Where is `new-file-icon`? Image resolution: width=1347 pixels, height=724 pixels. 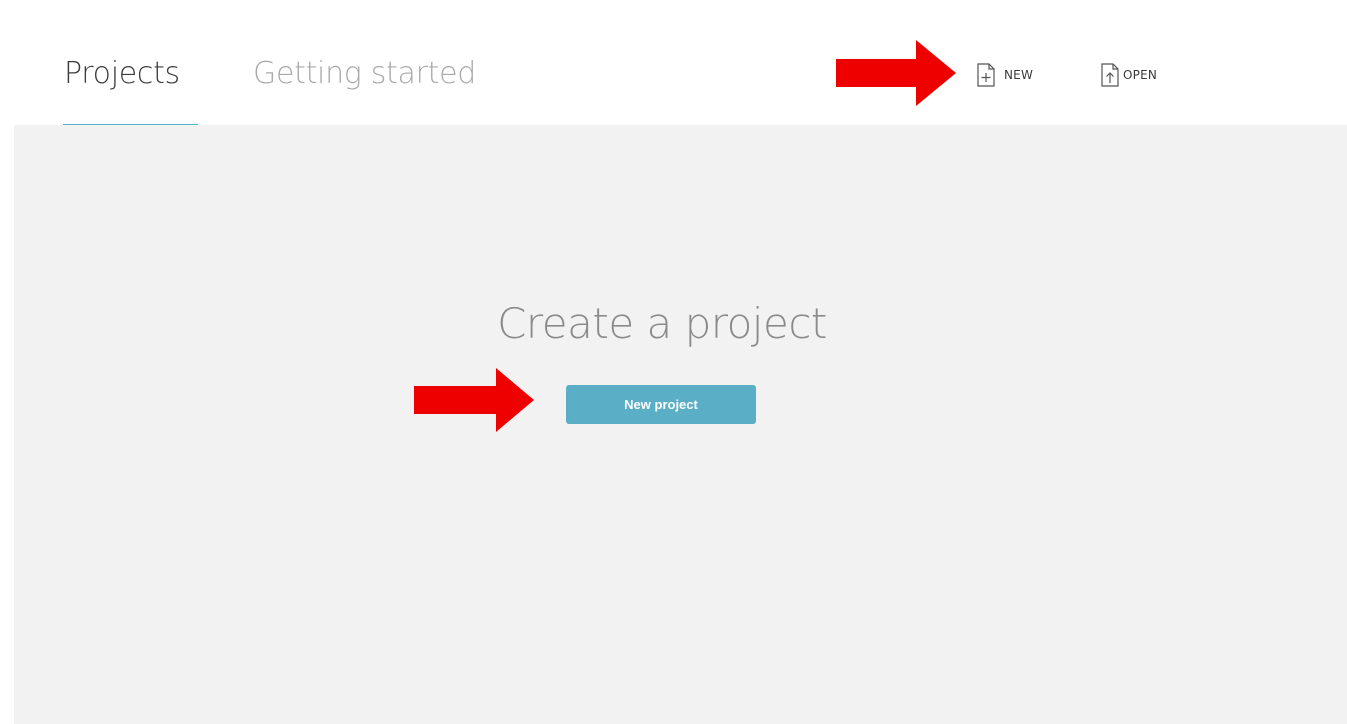
new-file-icon is located at coordinates (986, 75).